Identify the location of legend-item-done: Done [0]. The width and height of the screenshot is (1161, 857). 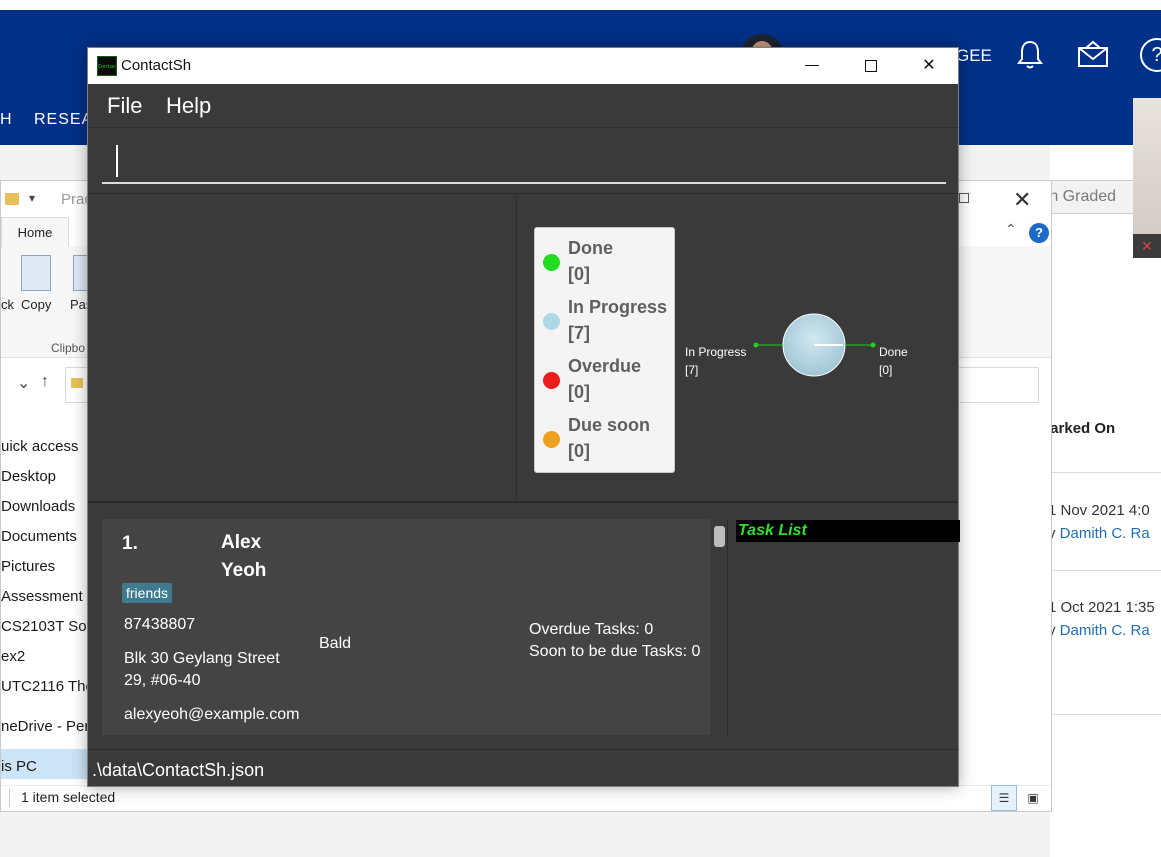
(605, 256).